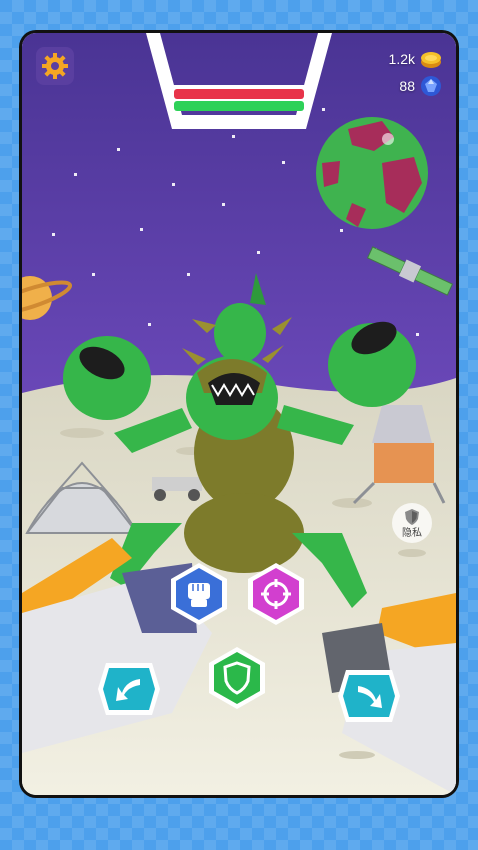  I want to click on gem-counter: 88, so click(420, 86).